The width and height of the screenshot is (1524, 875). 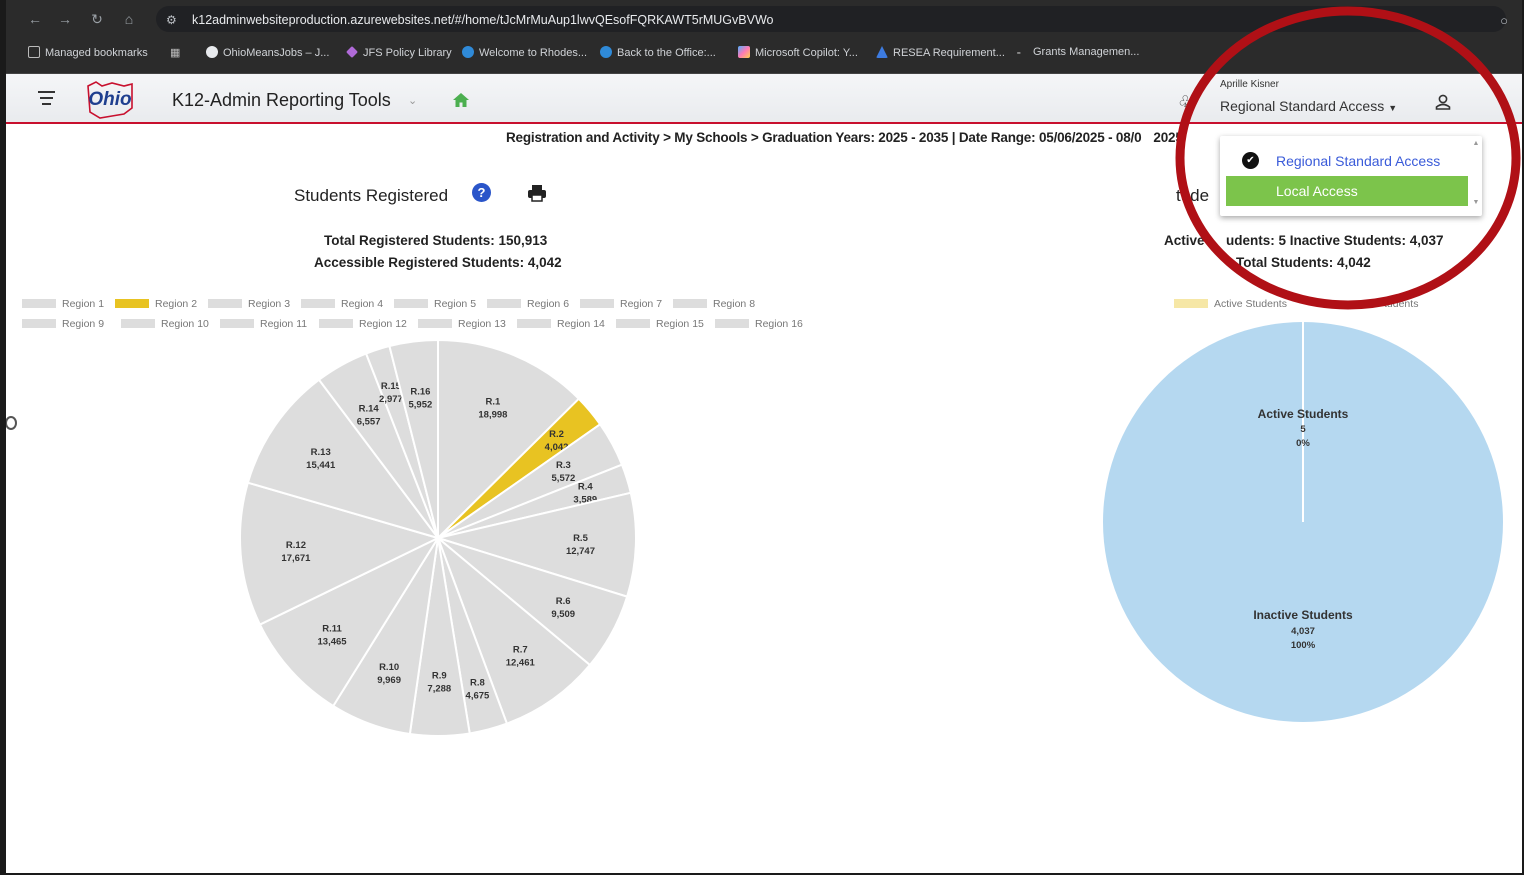 I want to click on slice-label: Active Students, so click(x=1303, y=414).